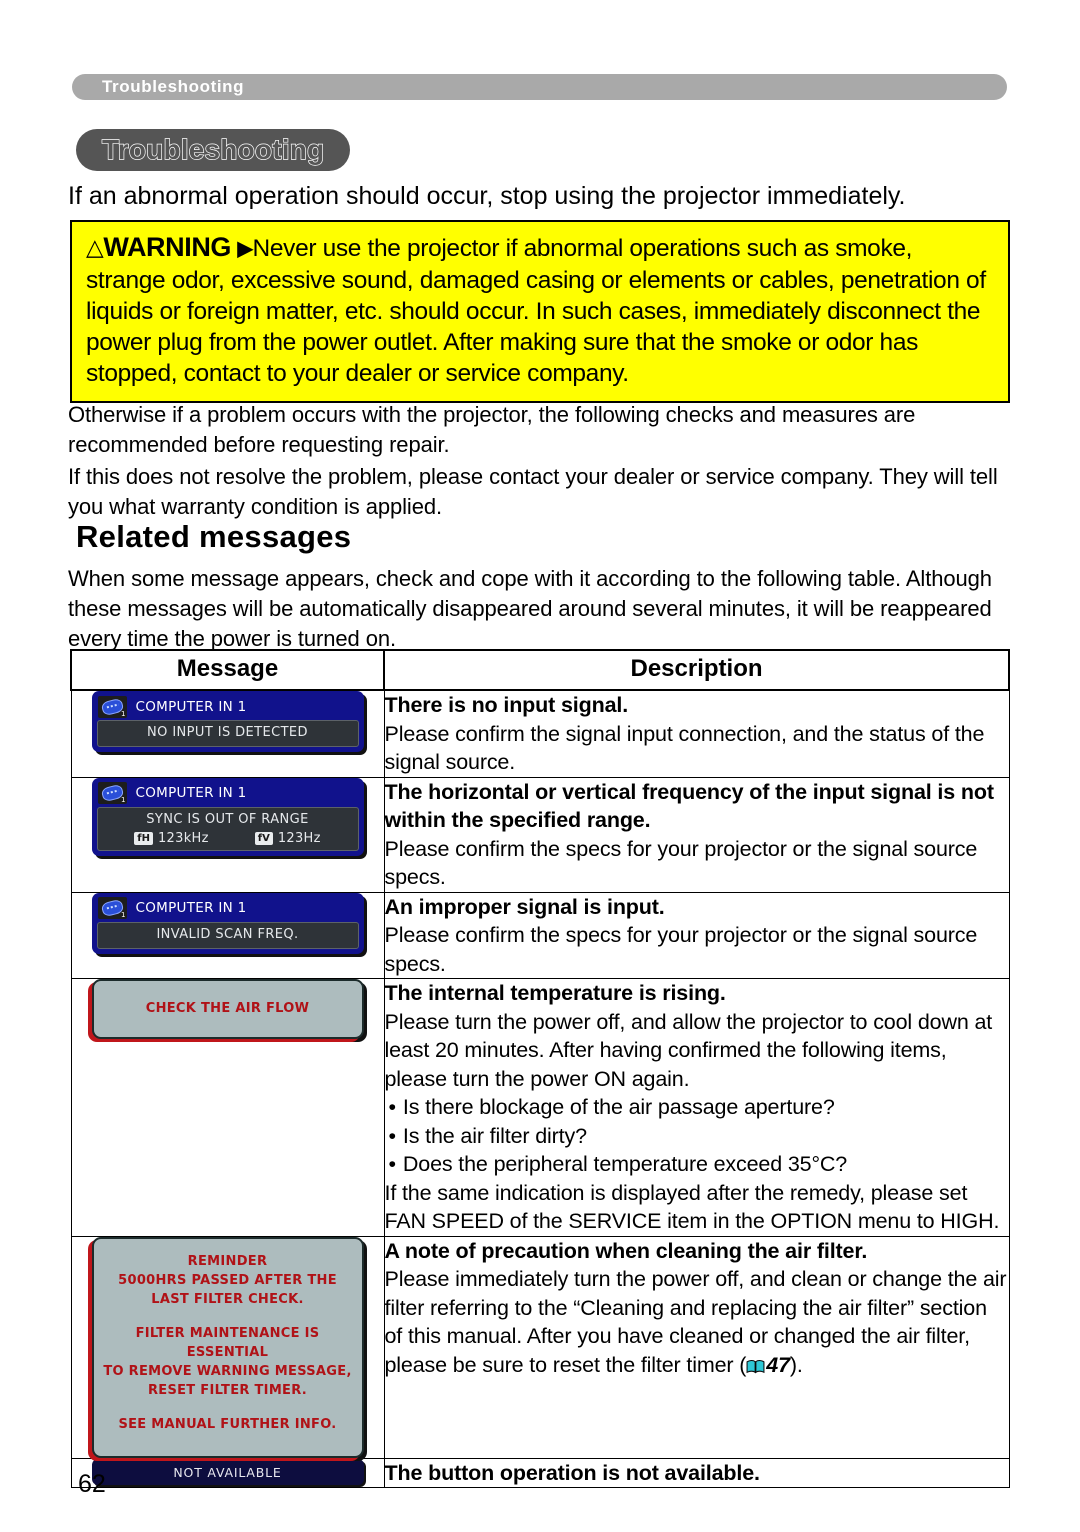  Describe the element at coordinates (796, 1364) in the screenshot. I see `description-body-end: ).` at that location.